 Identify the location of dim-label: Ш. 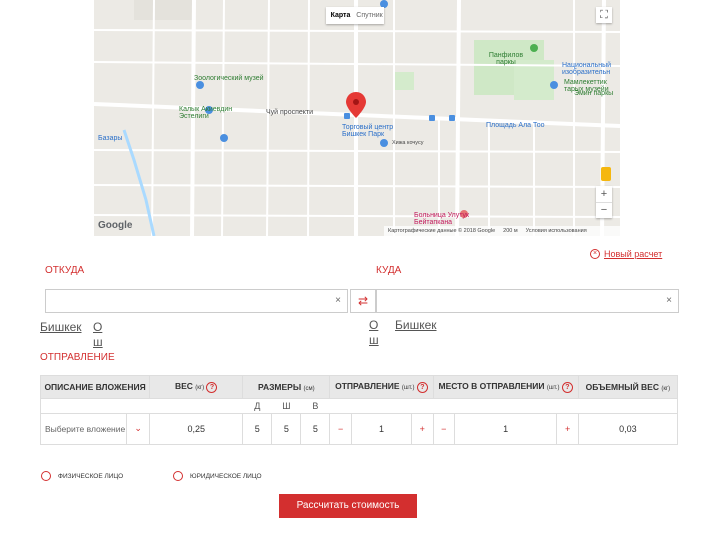
(286, 406).